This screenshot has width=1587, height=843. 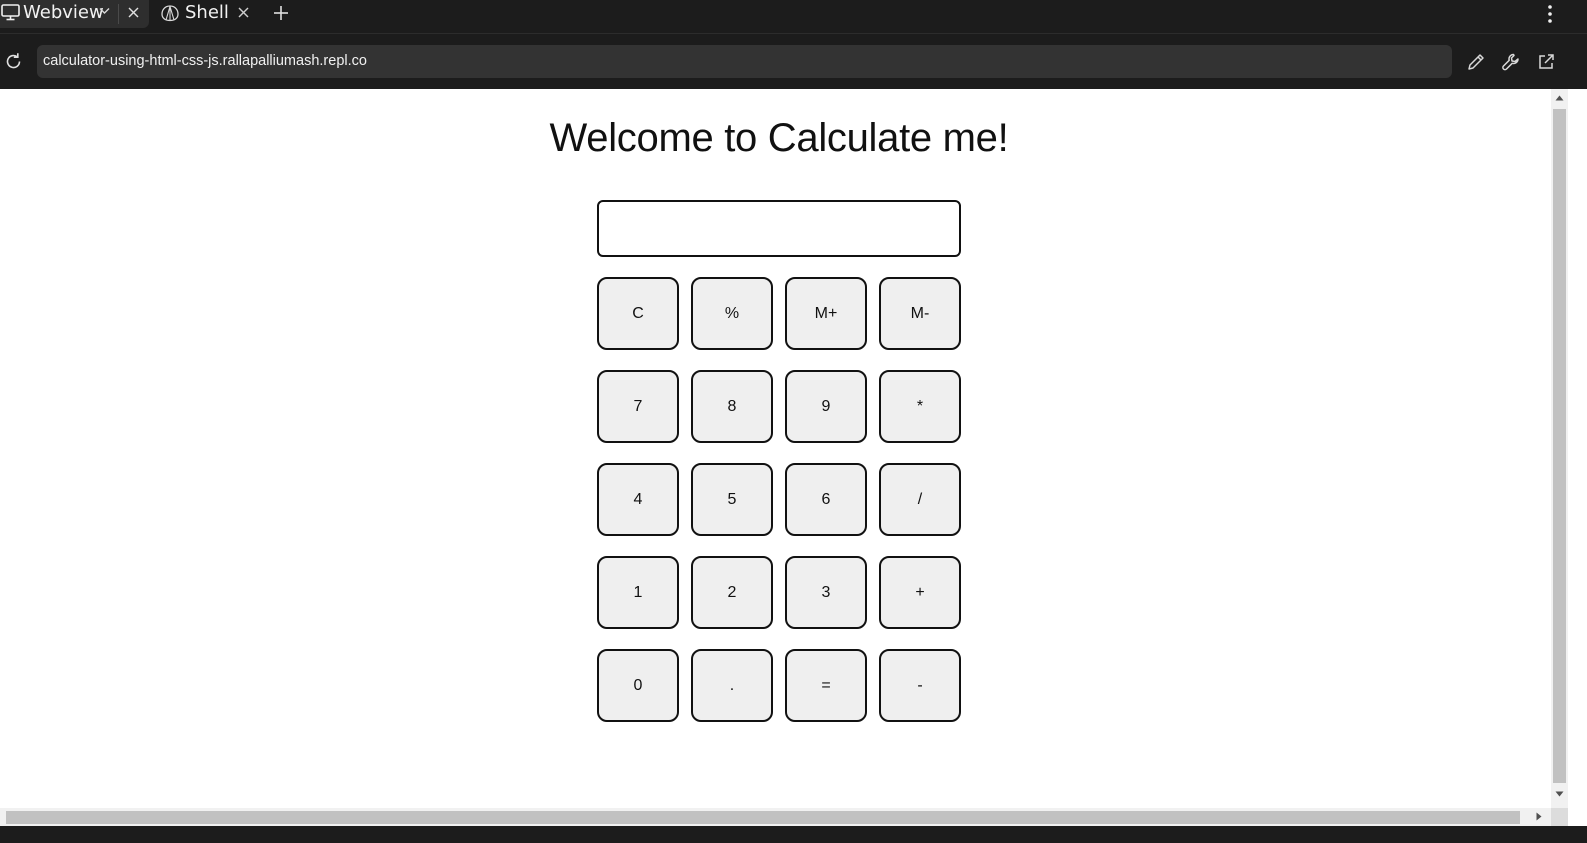 I want to click on vertical-scrollbar, so click(x=1559, y=448).